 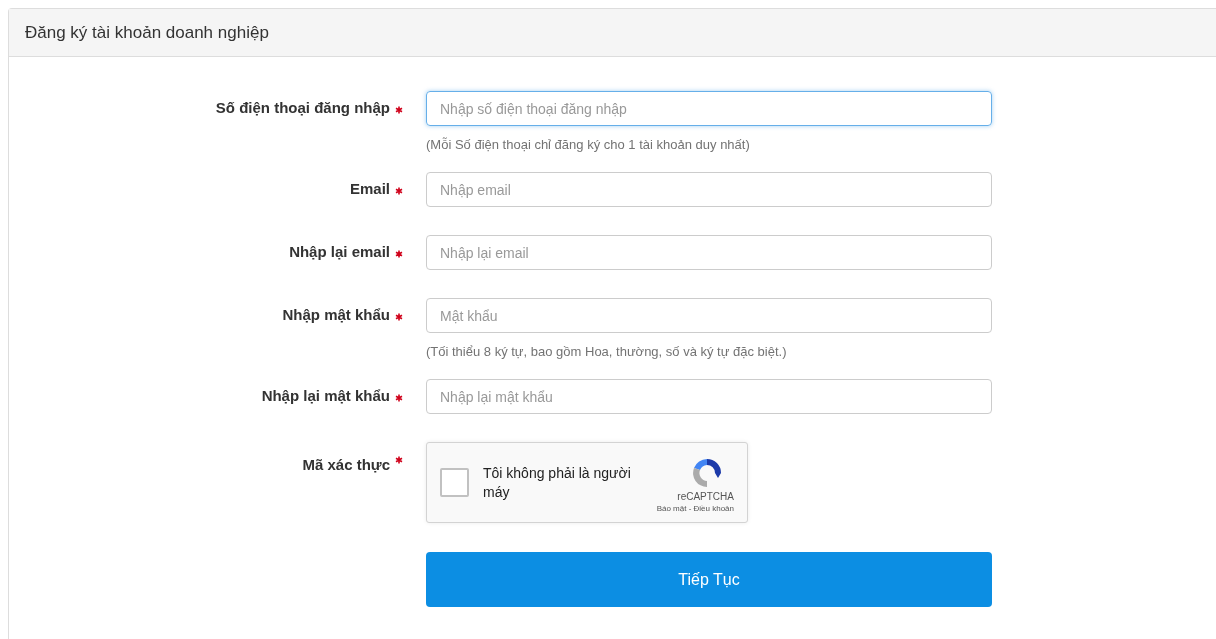 What do you see at coordinates (709, 396) in the screenshot?
I see `input-field: Nhập lại mật khẩu` at bounding box center [709, 396].